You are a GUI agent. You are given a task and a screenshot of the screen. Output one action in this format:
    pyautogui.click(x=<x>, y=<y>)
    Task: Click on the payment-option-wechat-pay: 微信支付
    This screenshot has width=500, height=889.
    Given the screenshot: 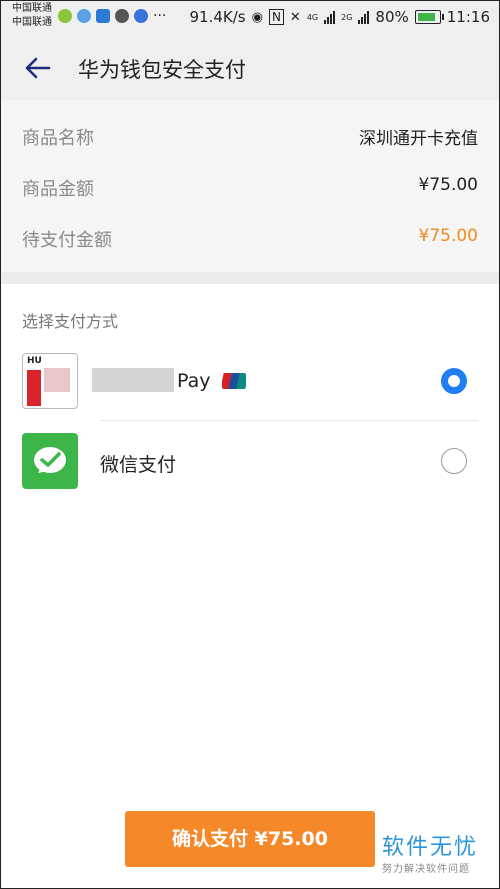 What is the action you would take?
    pyautogui.click(x=250, y=461)
    